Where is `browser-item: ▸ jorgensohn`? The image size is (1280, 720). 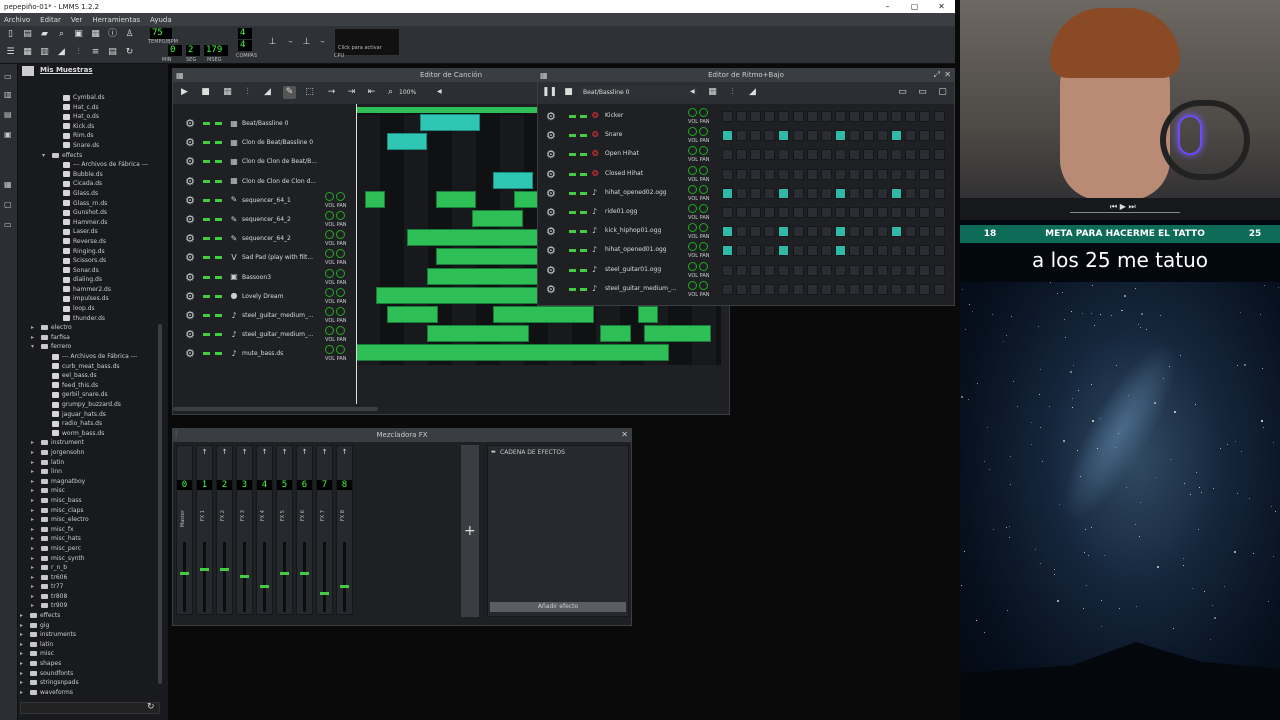
browser-item: ▸ jorgensohn is located at coordinates (90, 453).